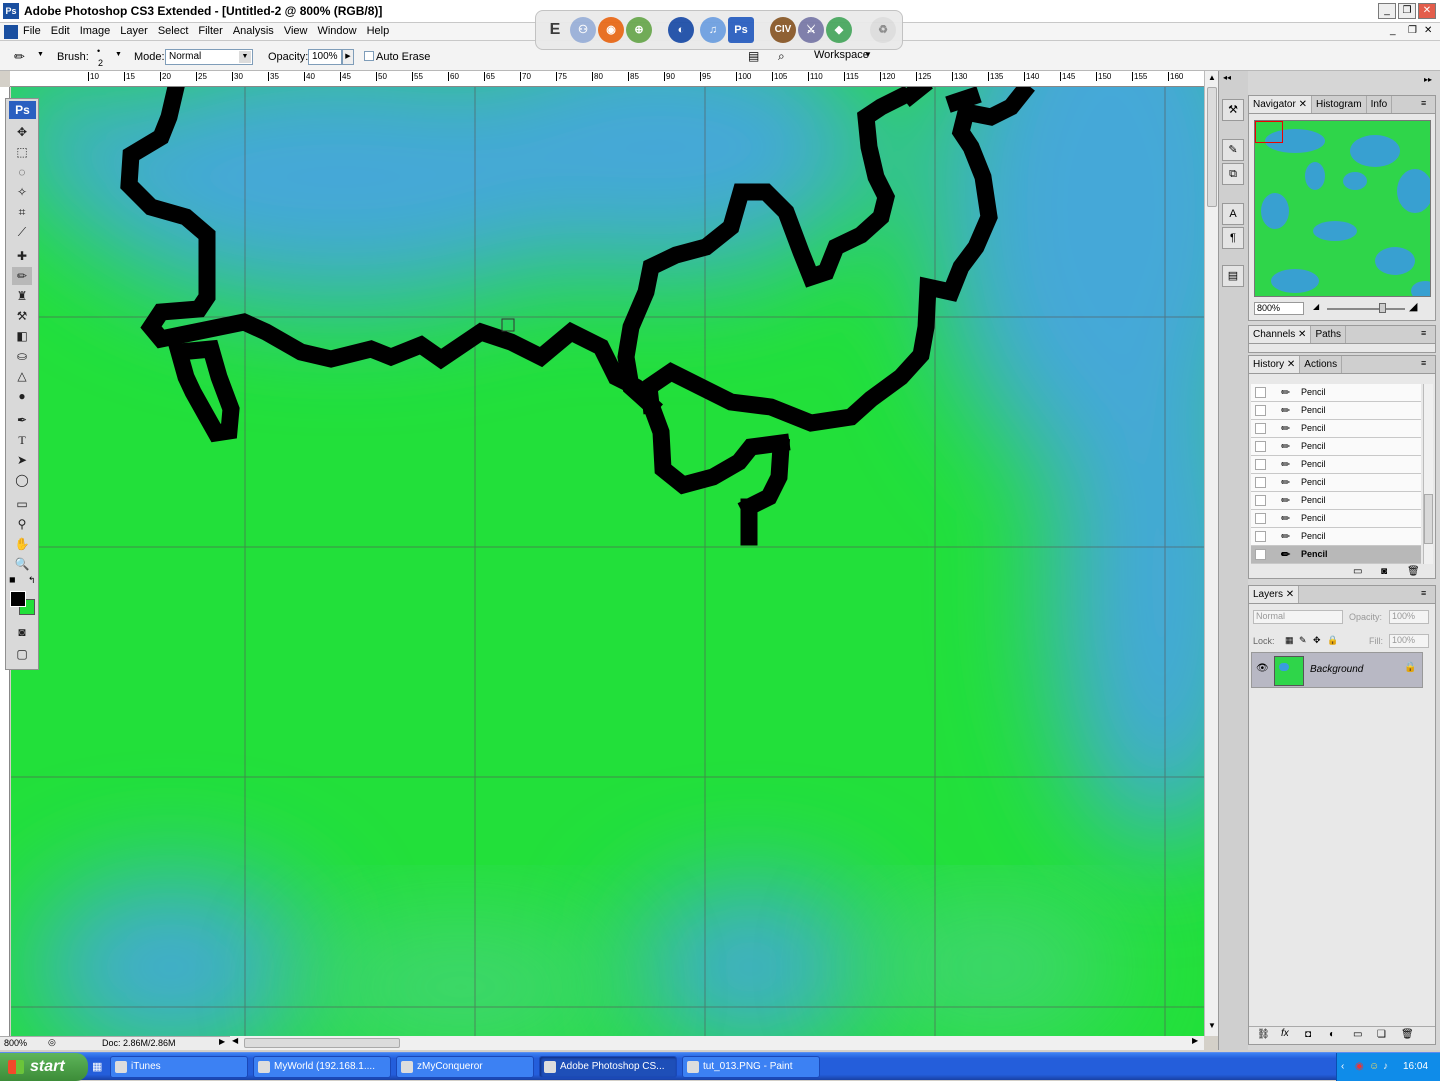 The width and height of the screenshot is (1440, 1081). What do you see at coordinates (1233, 214) in the screenshot?
I see `character-icon: A` at bounding box center [1233, 214].